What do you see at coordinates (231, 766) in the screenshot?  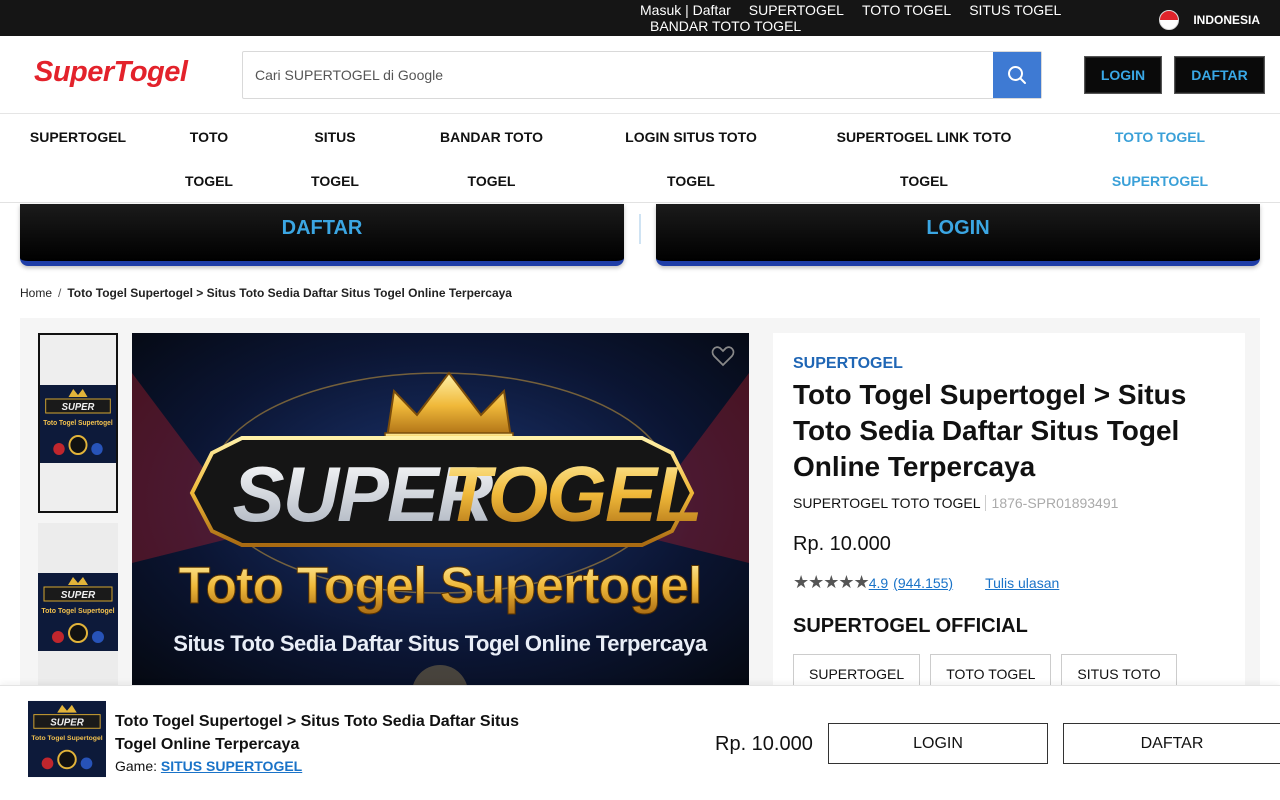 I see `game-link: SITUS SUPERTOGEL` at bounding box center [231, 766].